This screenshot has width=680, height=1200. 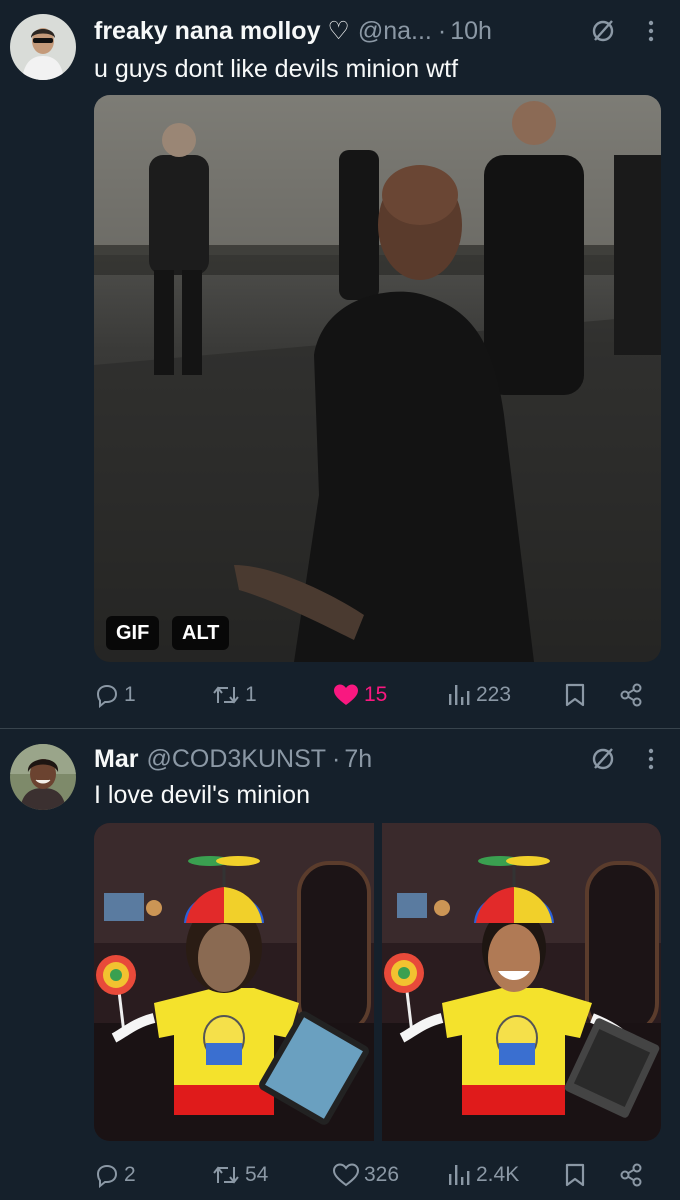 What do you see at coordinates (359, 695) in the screenshot?
I see `like-button: 15` at bounding box center [359, 695].